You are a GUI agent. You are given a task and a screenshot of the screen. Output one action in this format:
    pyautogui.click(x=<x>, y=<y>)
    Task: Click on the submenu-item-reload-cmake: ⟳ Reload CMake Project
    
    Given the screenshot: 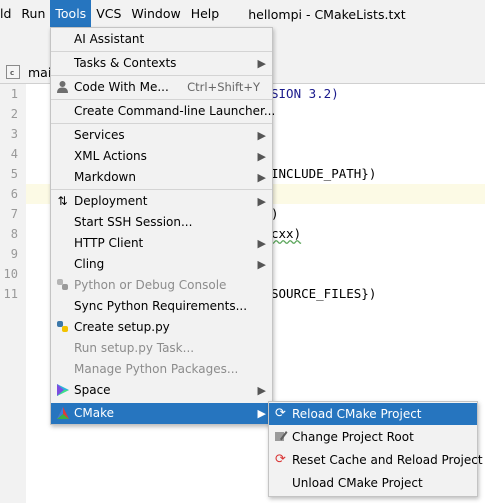 What is the action you would take?
    pyautogui.click(x=373, y=414)
    